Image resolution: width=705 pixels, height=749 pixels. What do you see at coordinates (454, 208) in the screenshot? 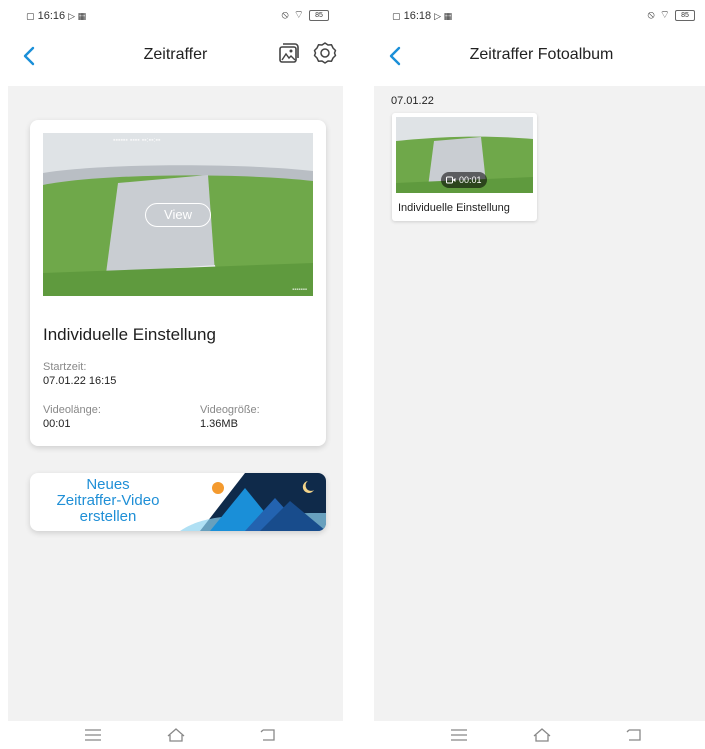
I see `album-item-caption: Individuelle Einstellung` at bounding box center [454, 208].